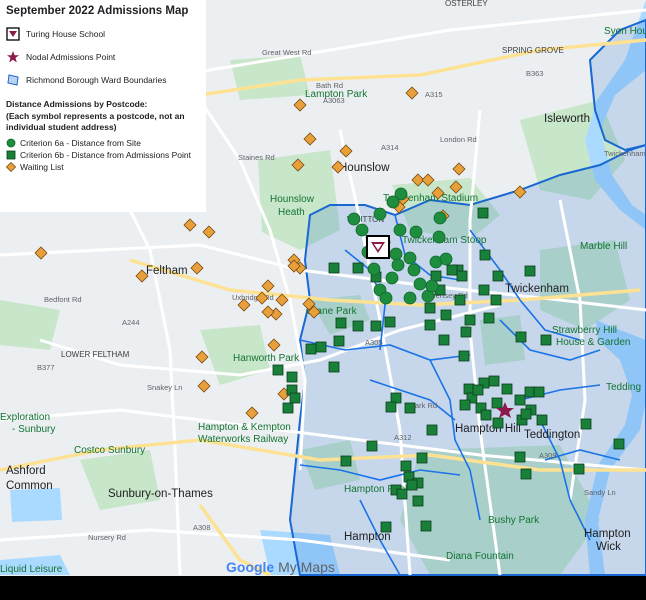 This screenshot has width=646, height=600. Describe the element at coordinates (11, 155) in the screenshot. I see `green-square-icon` at that location.